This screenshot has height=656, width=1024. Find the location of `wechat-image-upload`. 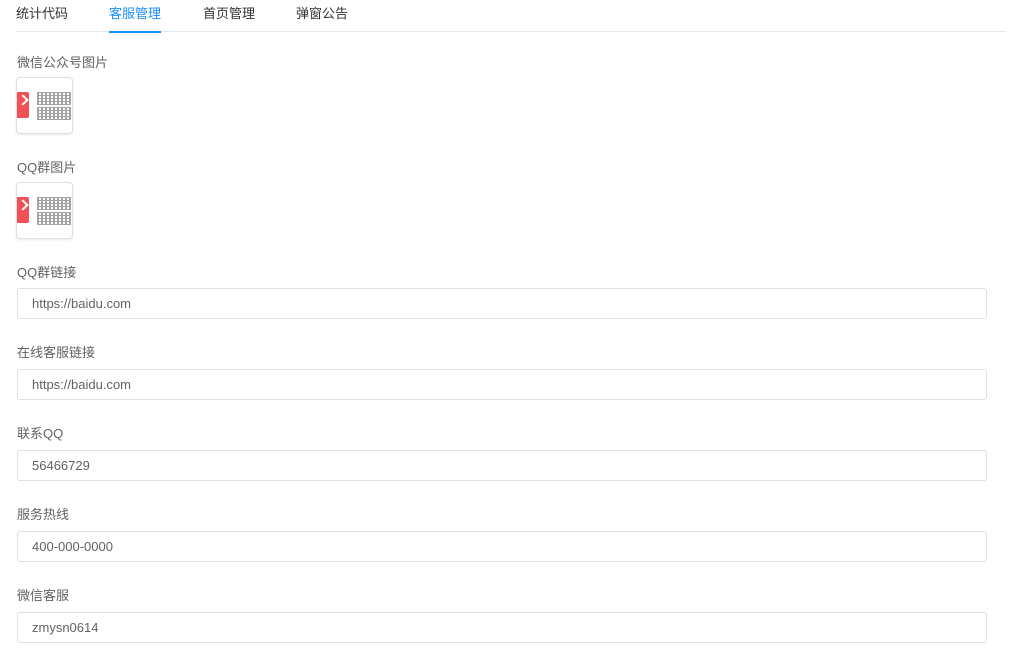

wechat-image-upload is located at coordinates (44, 105).